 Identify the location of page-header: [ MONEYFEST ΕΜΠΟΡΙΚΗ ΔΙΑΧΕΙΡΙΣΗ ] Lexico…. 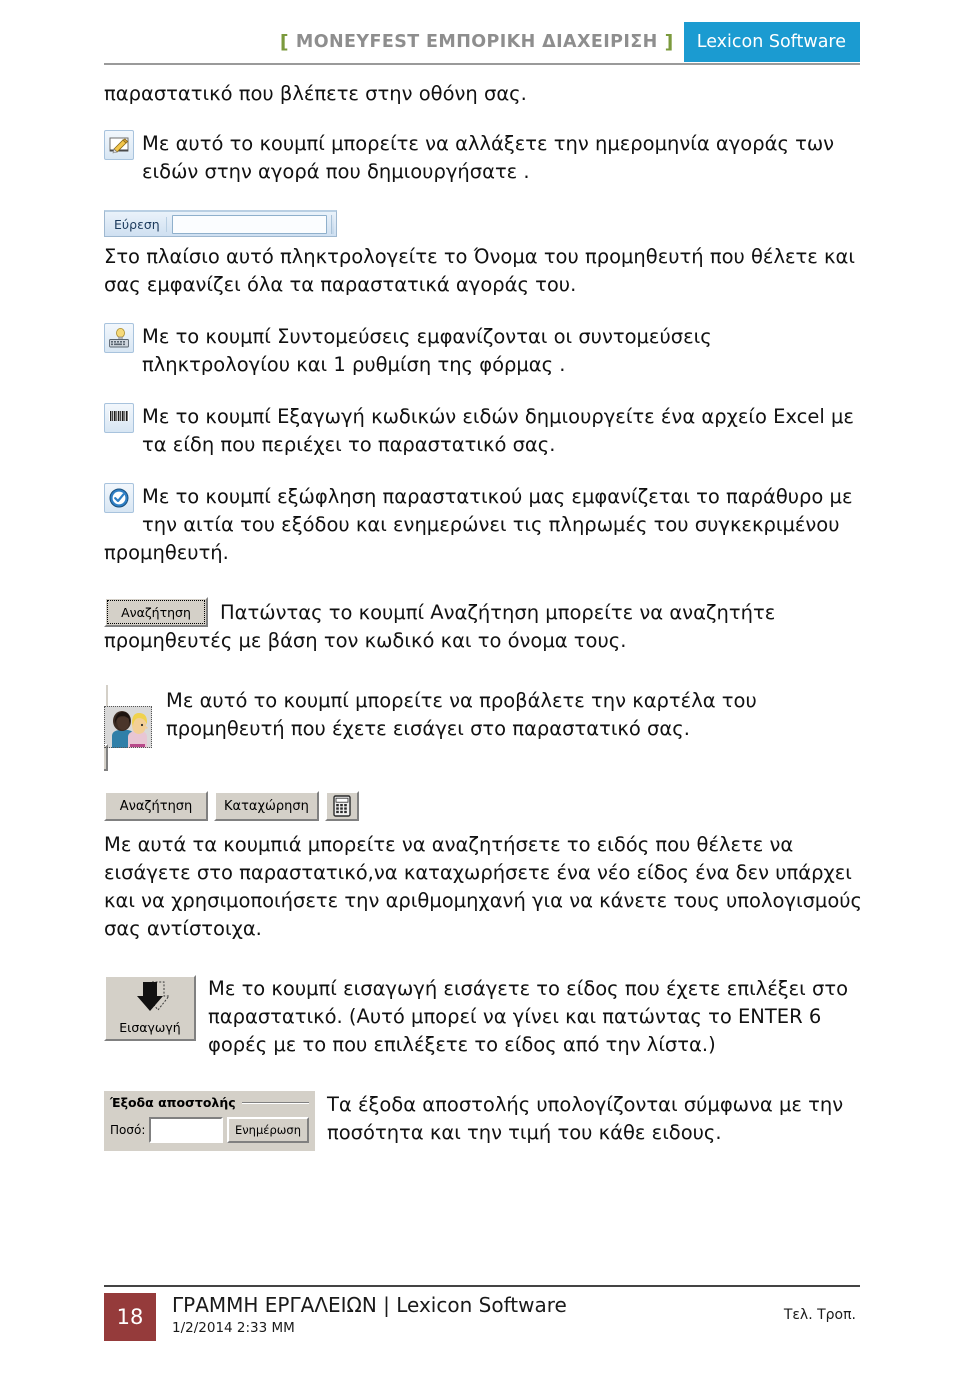
(480, 36).